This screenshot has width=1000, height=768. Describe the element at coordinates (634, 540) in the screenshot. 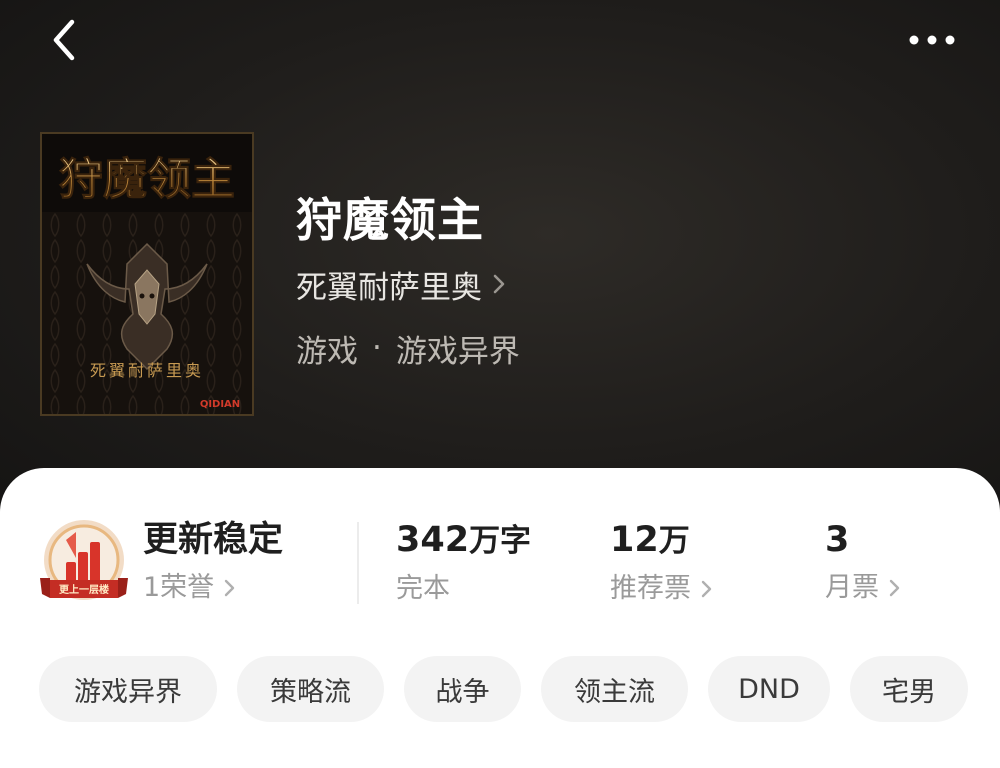

I see `recommend-votes-value: 12` at that location.